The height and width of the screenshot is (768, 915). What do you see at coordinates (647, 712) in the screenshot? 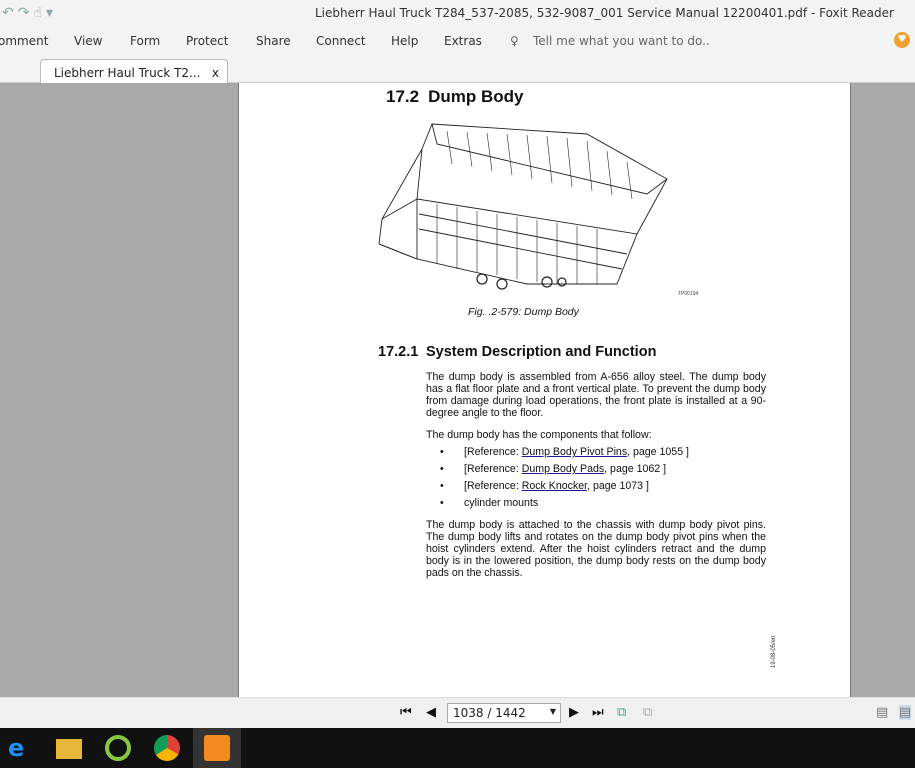
I see `next-view-icon: ⧉` at bounding box center [647, 712].